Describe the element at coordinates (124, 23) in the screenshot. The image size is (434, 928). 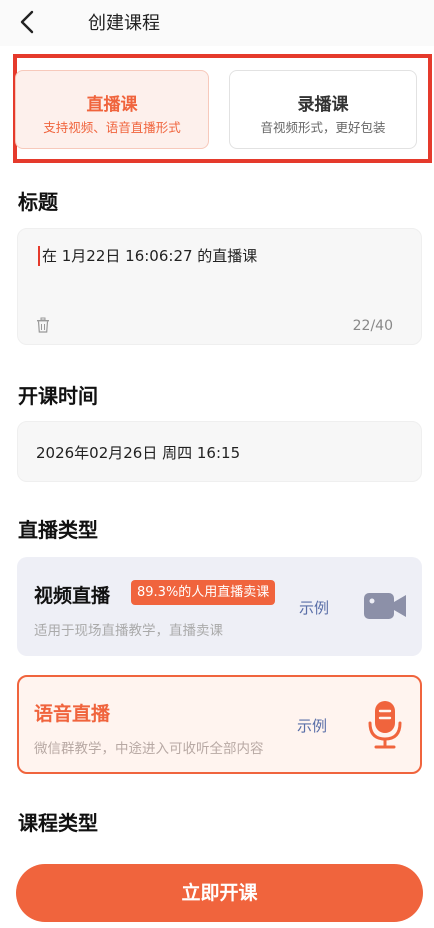
I see `page-title: 创建课程` at that location.